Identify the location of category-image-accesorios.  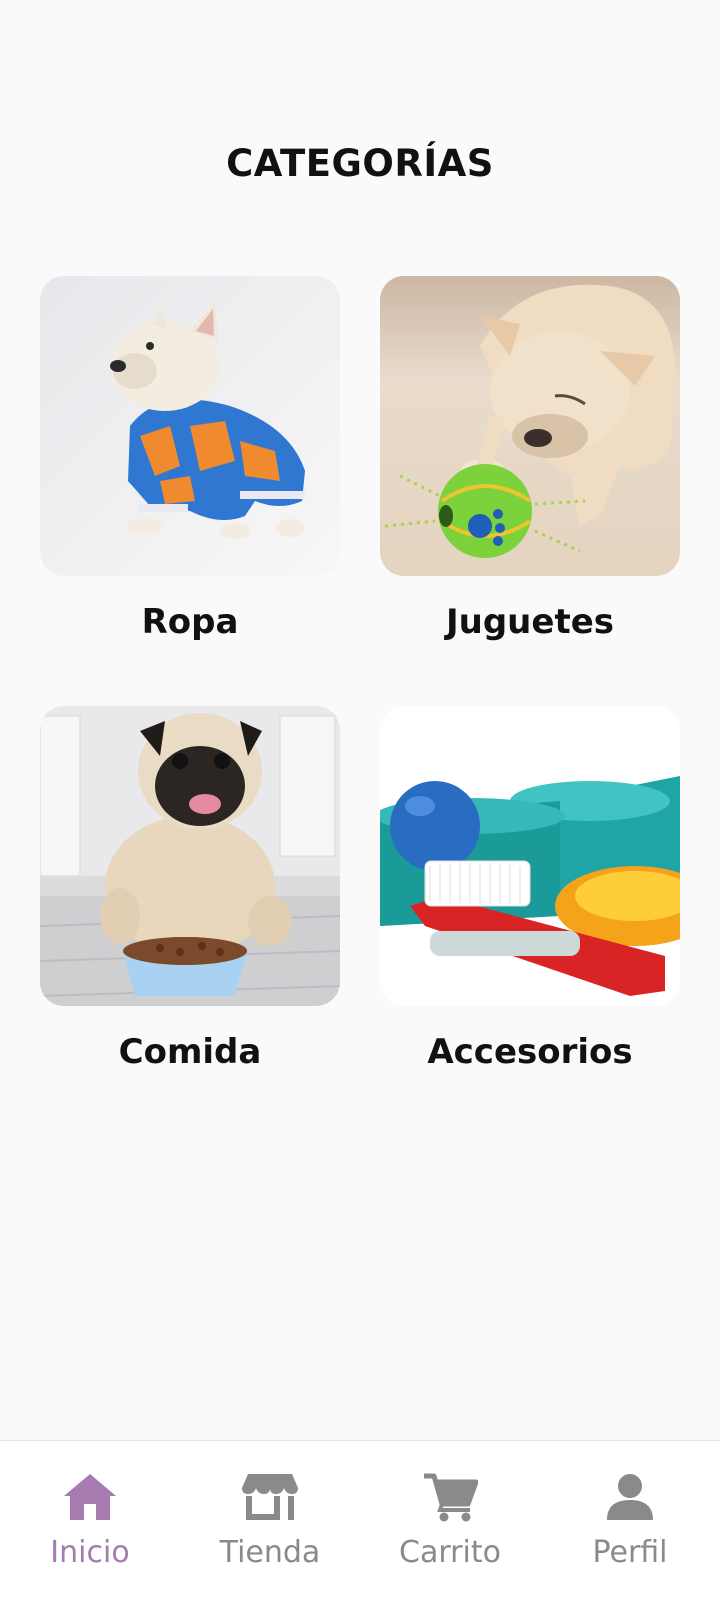
(530, 856).